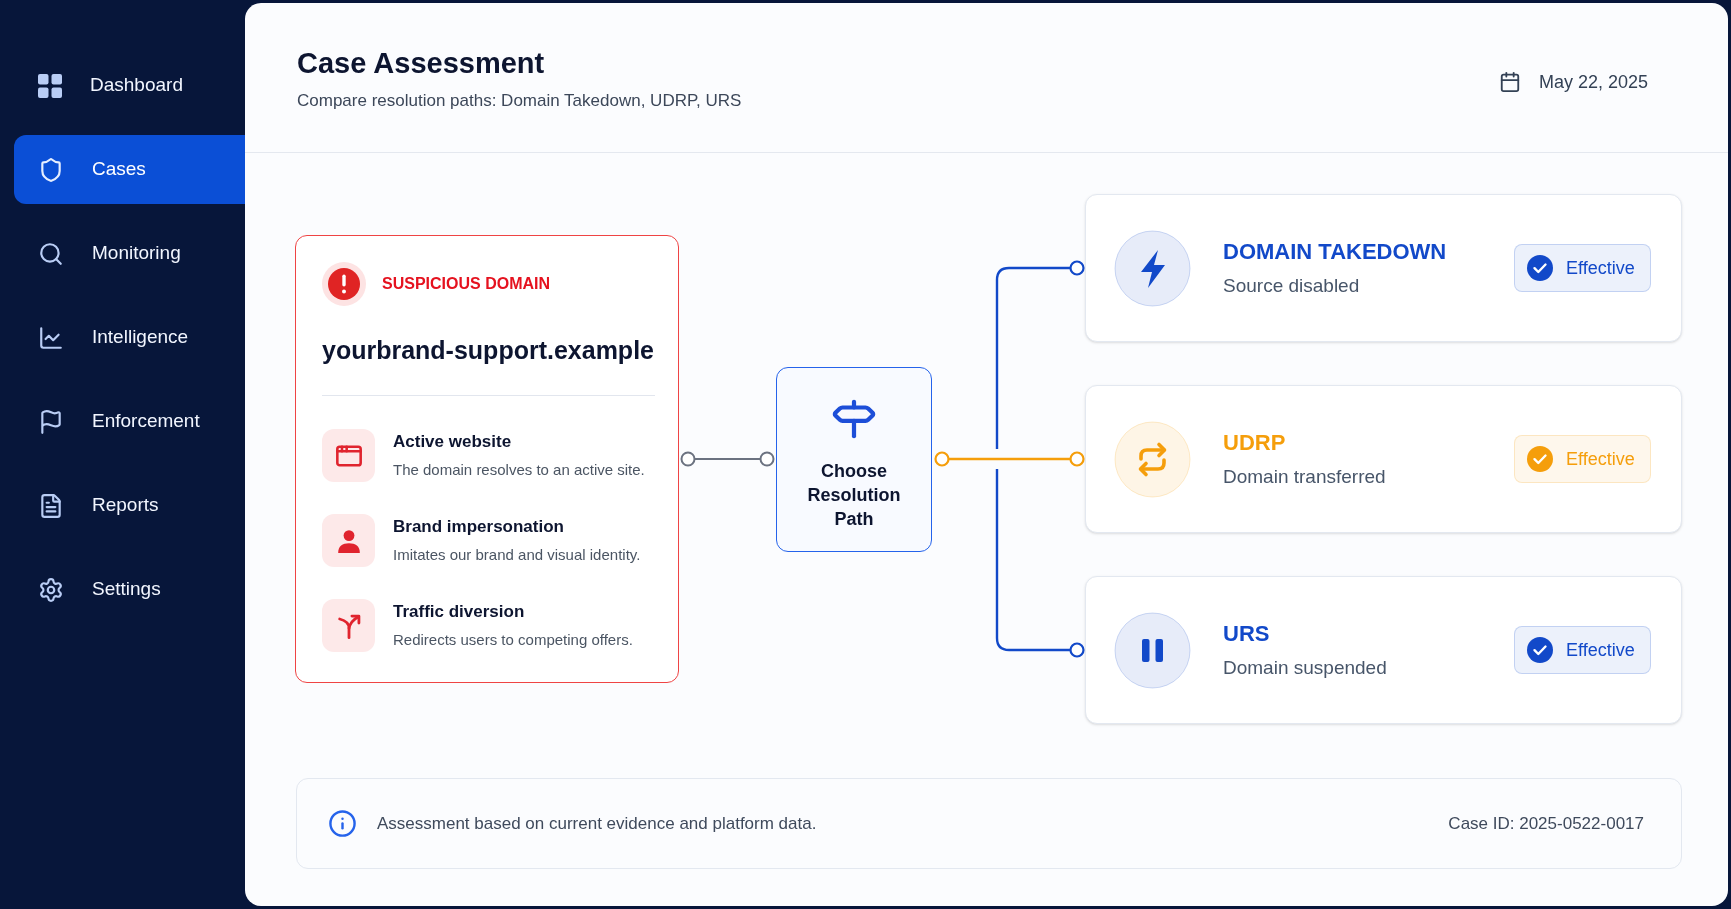  I want to click on flag-icon, so click(51, 421).